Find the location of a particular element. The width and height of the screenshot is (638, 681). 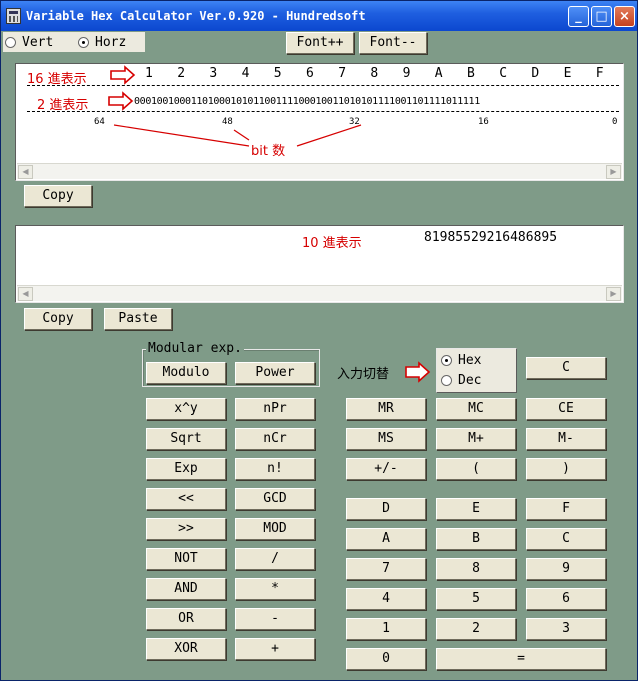

digit-9-button: 9 is located at coordinates (566, 569).